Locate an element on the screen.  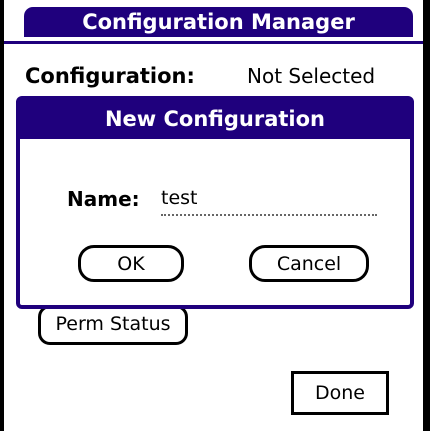
done-button: Done is located at coordinates (340, 393).